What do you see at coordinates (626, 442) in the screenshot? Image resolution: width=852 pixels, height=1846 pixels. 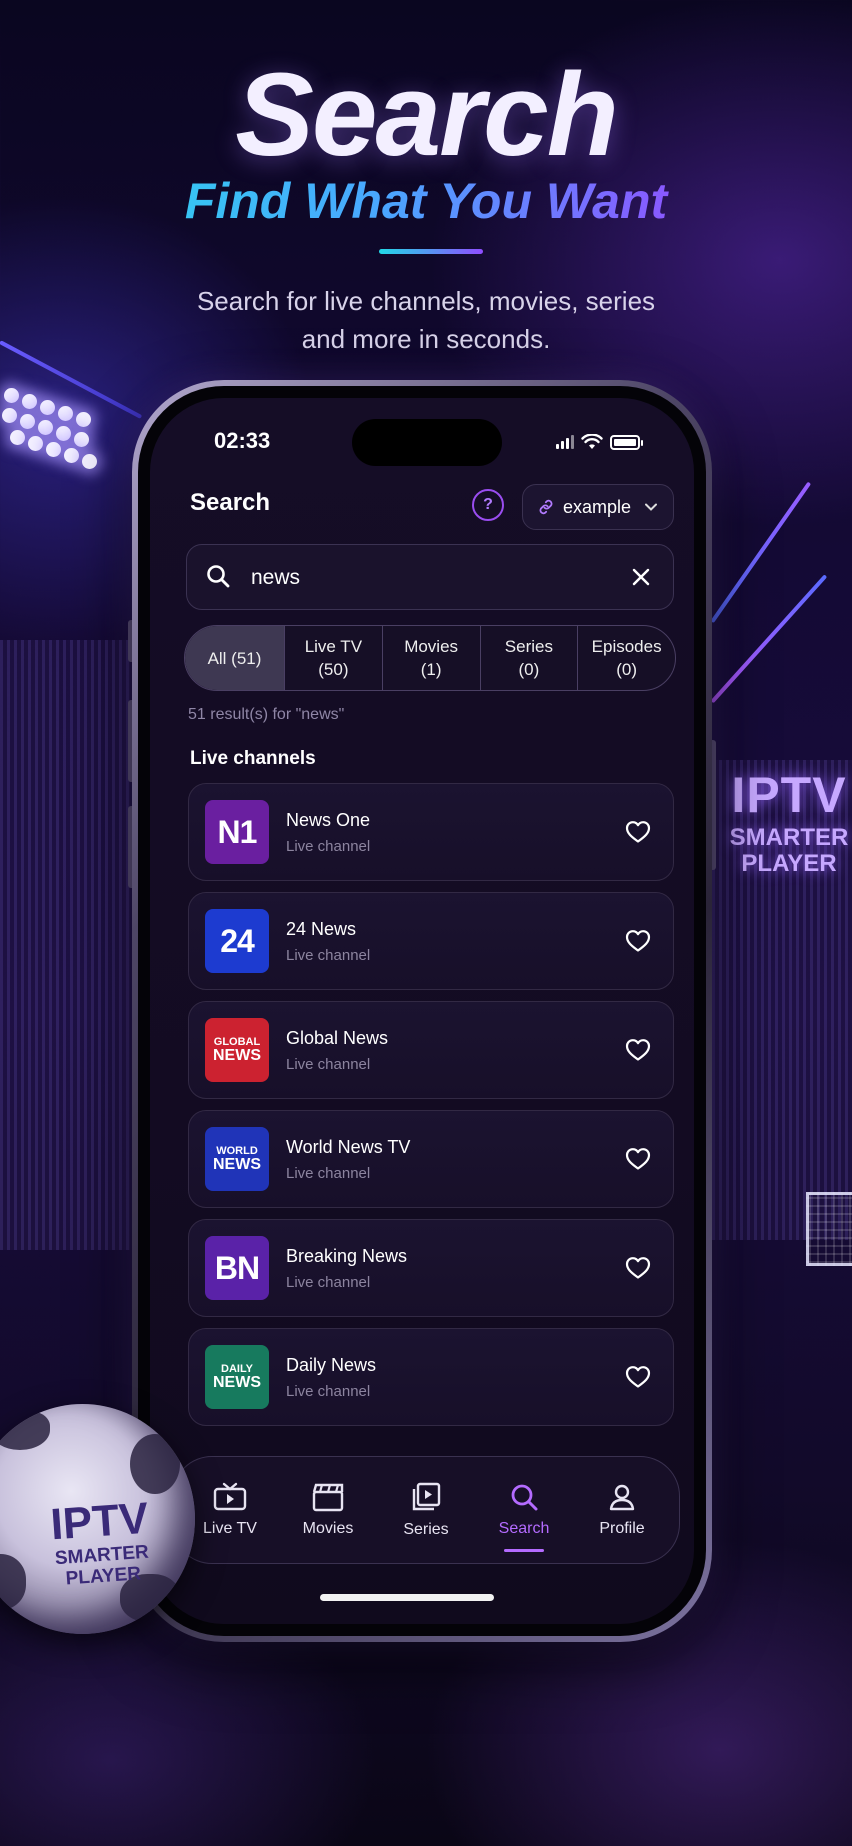 I see `battery-icon` at bounding box center [626, 442].